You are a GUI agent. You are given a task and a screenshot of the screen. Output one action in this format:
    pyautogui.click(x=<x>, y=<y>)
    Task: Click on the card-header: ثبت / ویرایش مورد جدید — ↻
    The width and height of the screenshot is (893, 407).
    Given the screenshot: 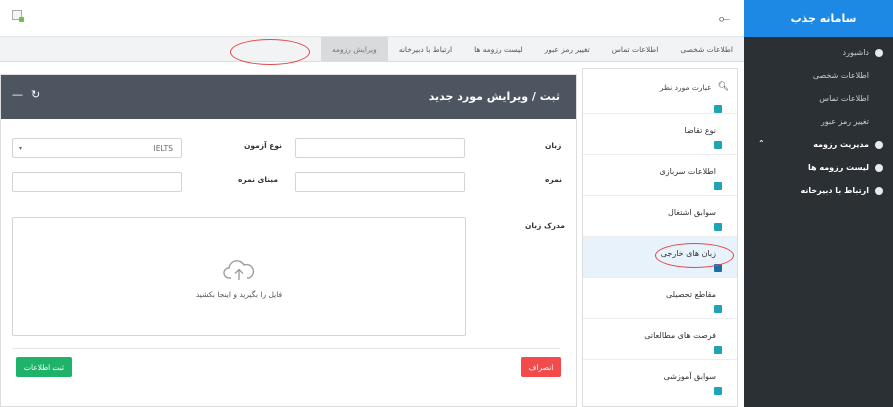 What is the action you would take?
    pyautogui.click(x=288, y=97)
    